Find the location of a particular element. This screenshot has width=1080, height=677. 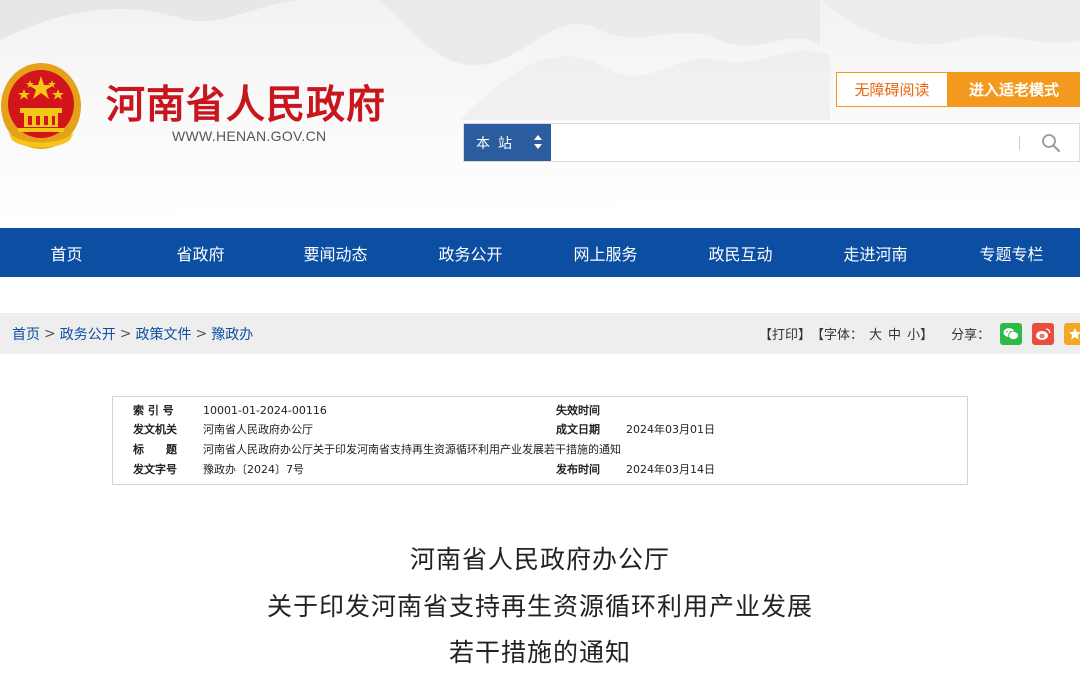

site-url: WWW.HENAN.GOV.CN is located at coordinates (249, 136).